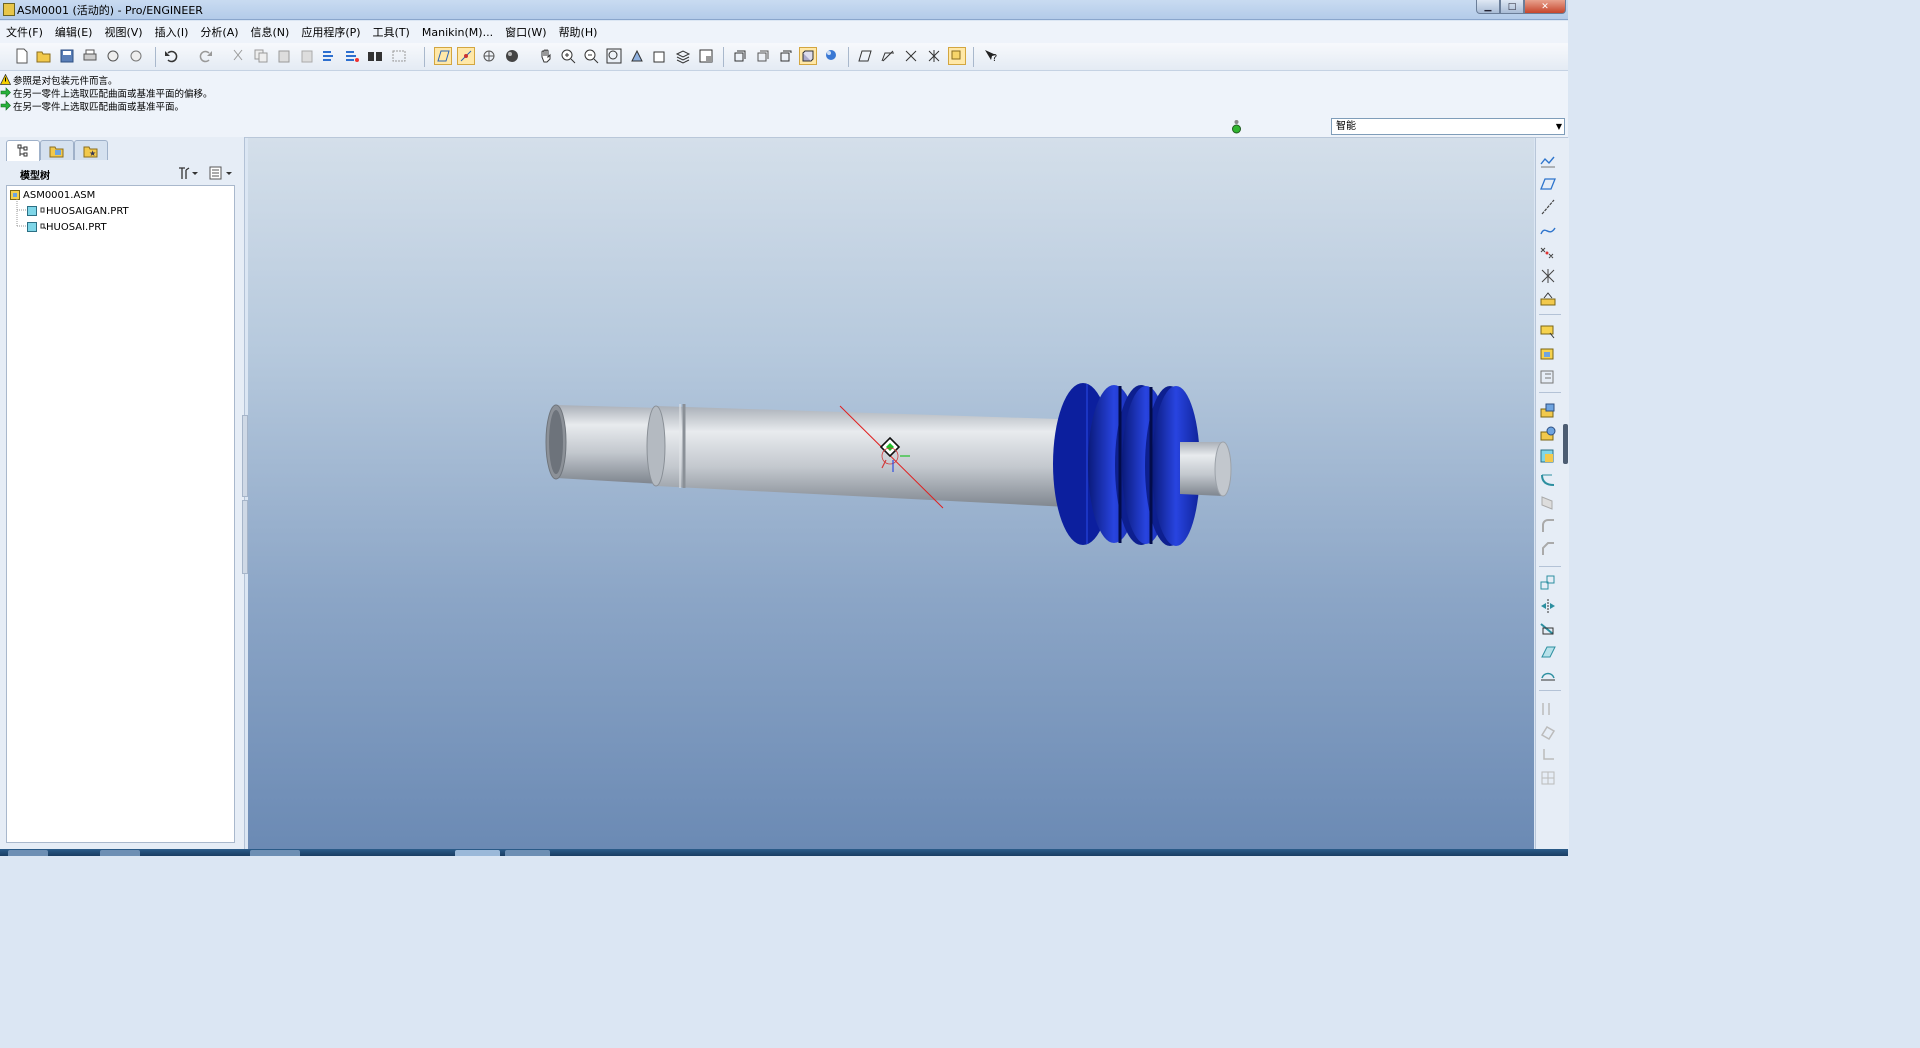  What do you see at coordinates (602, 444) in the screenshot?
I see `shaft-left-end` at bounding box center [602, 444].